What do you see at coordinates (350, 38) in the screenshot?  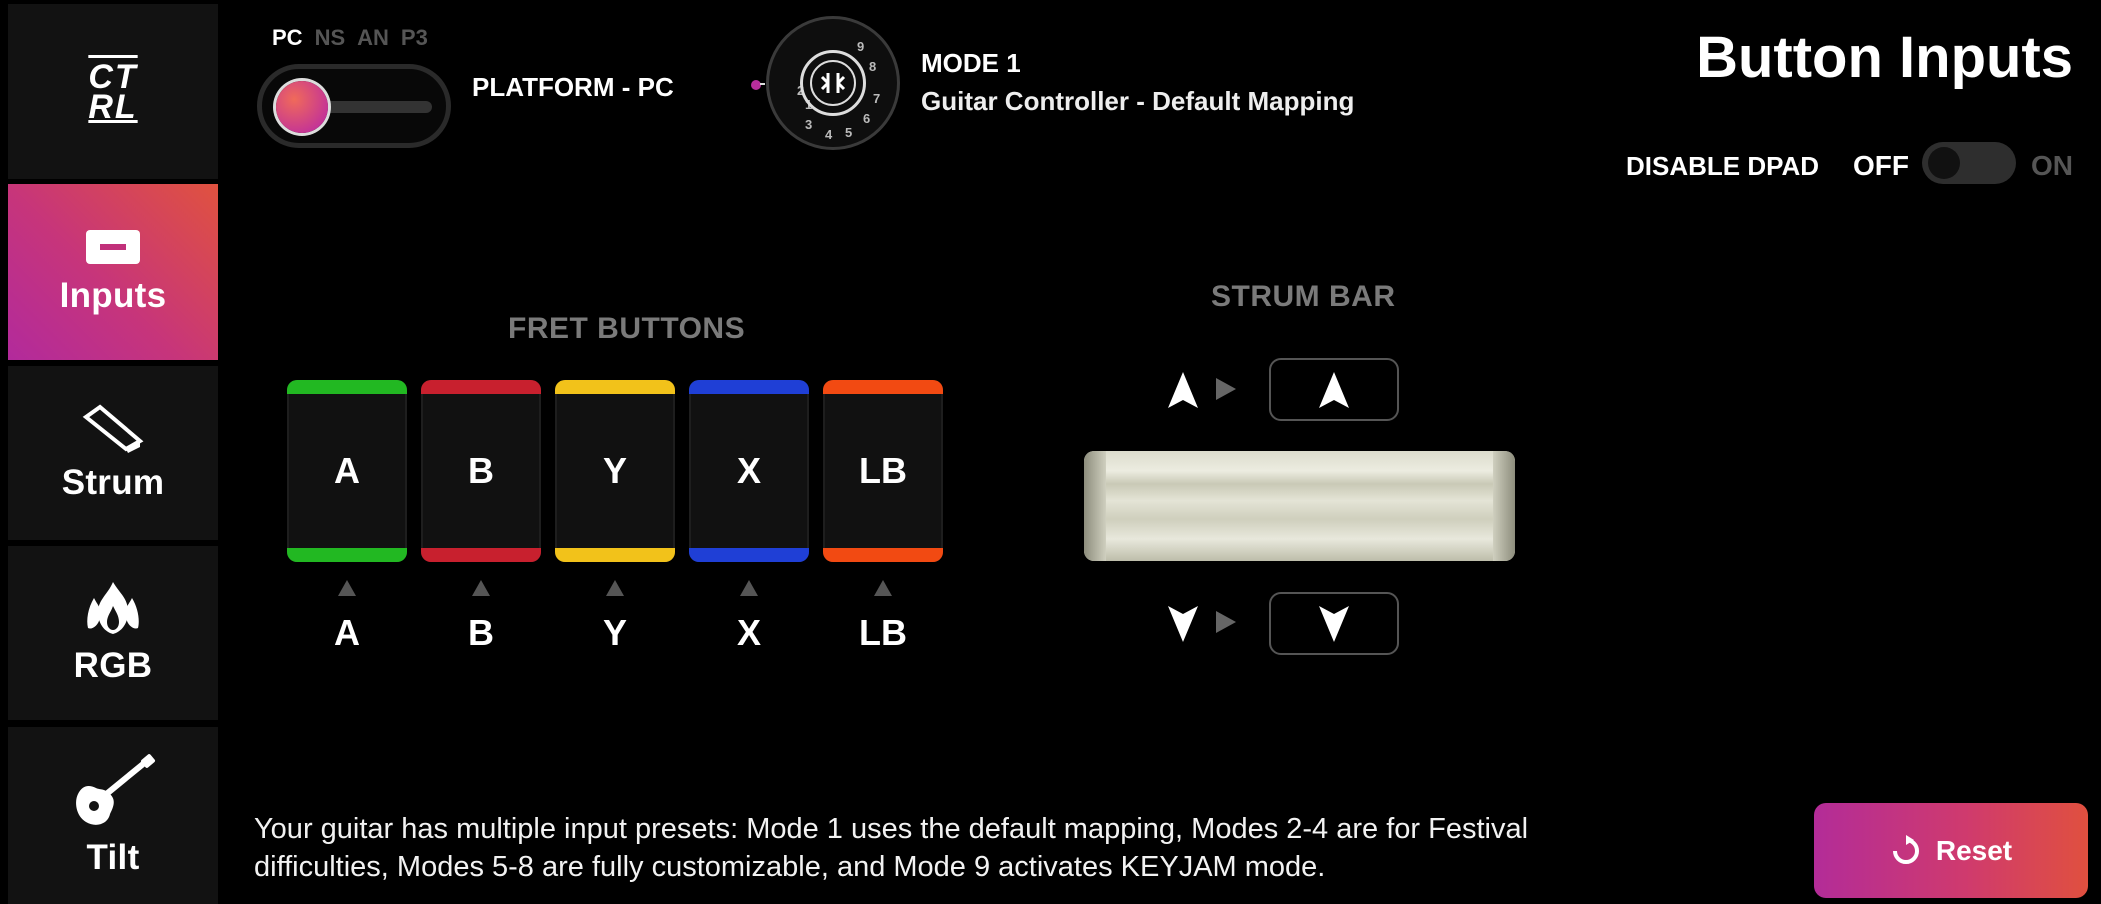 I see `platform-tabs: PC NS AN P3` at bounding box center [350, 38].